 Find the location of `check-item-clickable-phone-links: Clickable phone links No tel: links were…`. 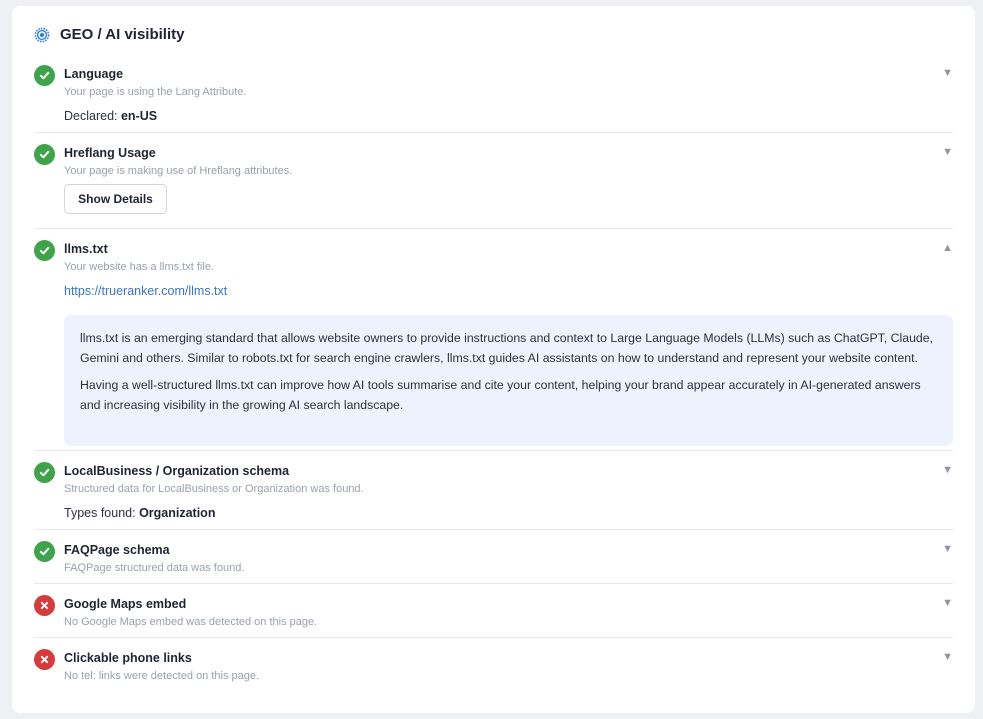

check-item-clickable-phone-links: Clickable phone links No tel: links were… is located at coordinates (493, 670).